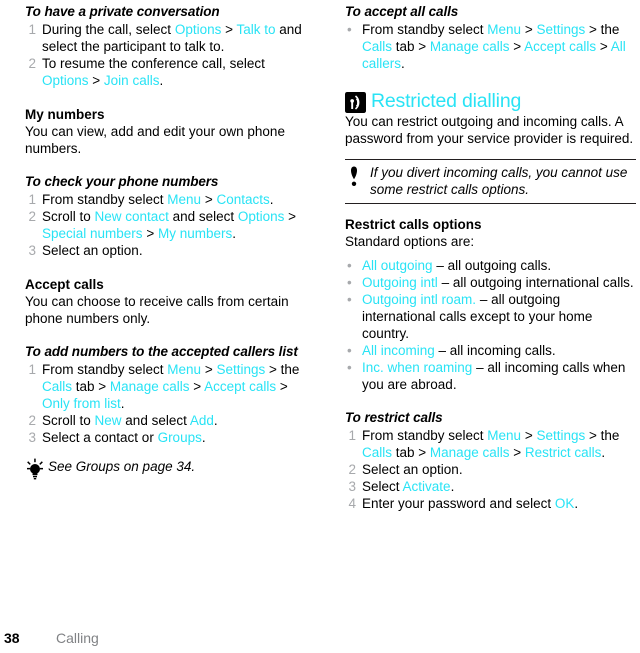 The width and height of the screenshot is (640, 653). Describe the element at coordinates (352, 503) in the screenshot. I see `step-number: 4` at that location.